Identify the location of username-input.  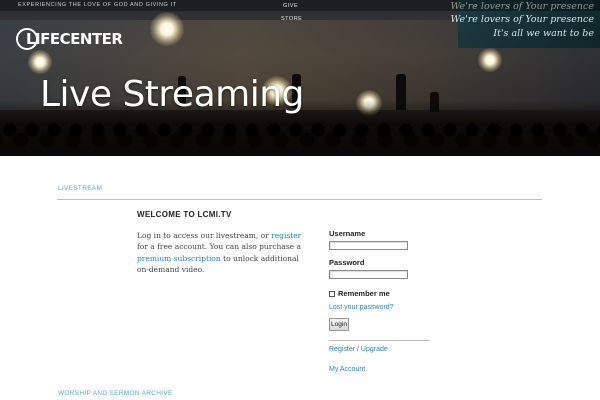
(368, 245).